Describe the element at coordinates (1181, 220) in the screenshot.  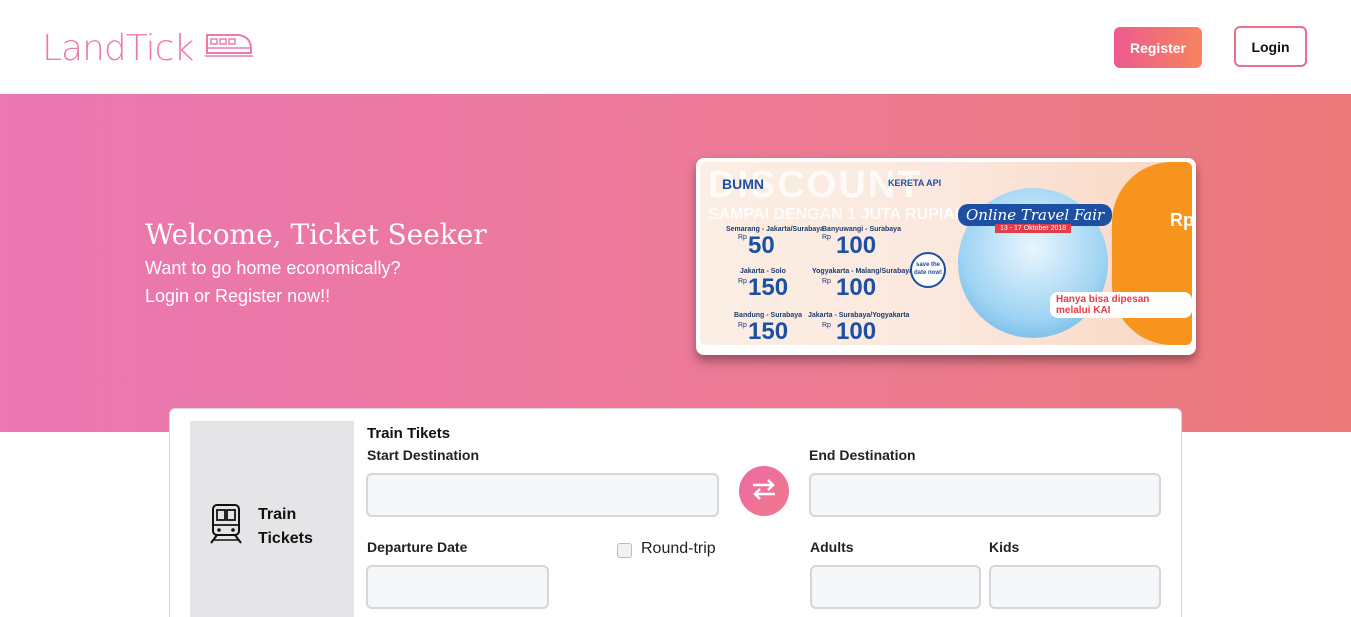
I see `banner-rp-large: Rp` at that location.